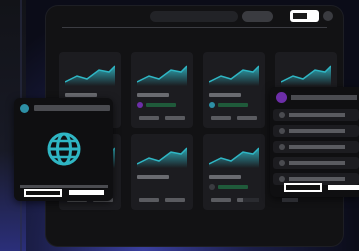  I want to click on search-pill, so click(257, 16).